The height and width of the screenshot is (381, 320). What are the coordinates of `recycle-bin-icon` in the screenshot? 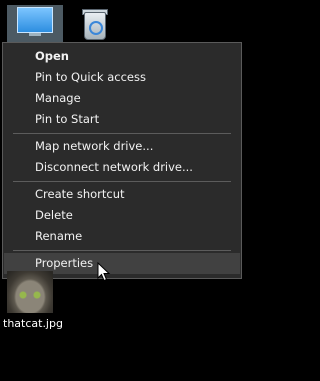 It's located at (94, 23).